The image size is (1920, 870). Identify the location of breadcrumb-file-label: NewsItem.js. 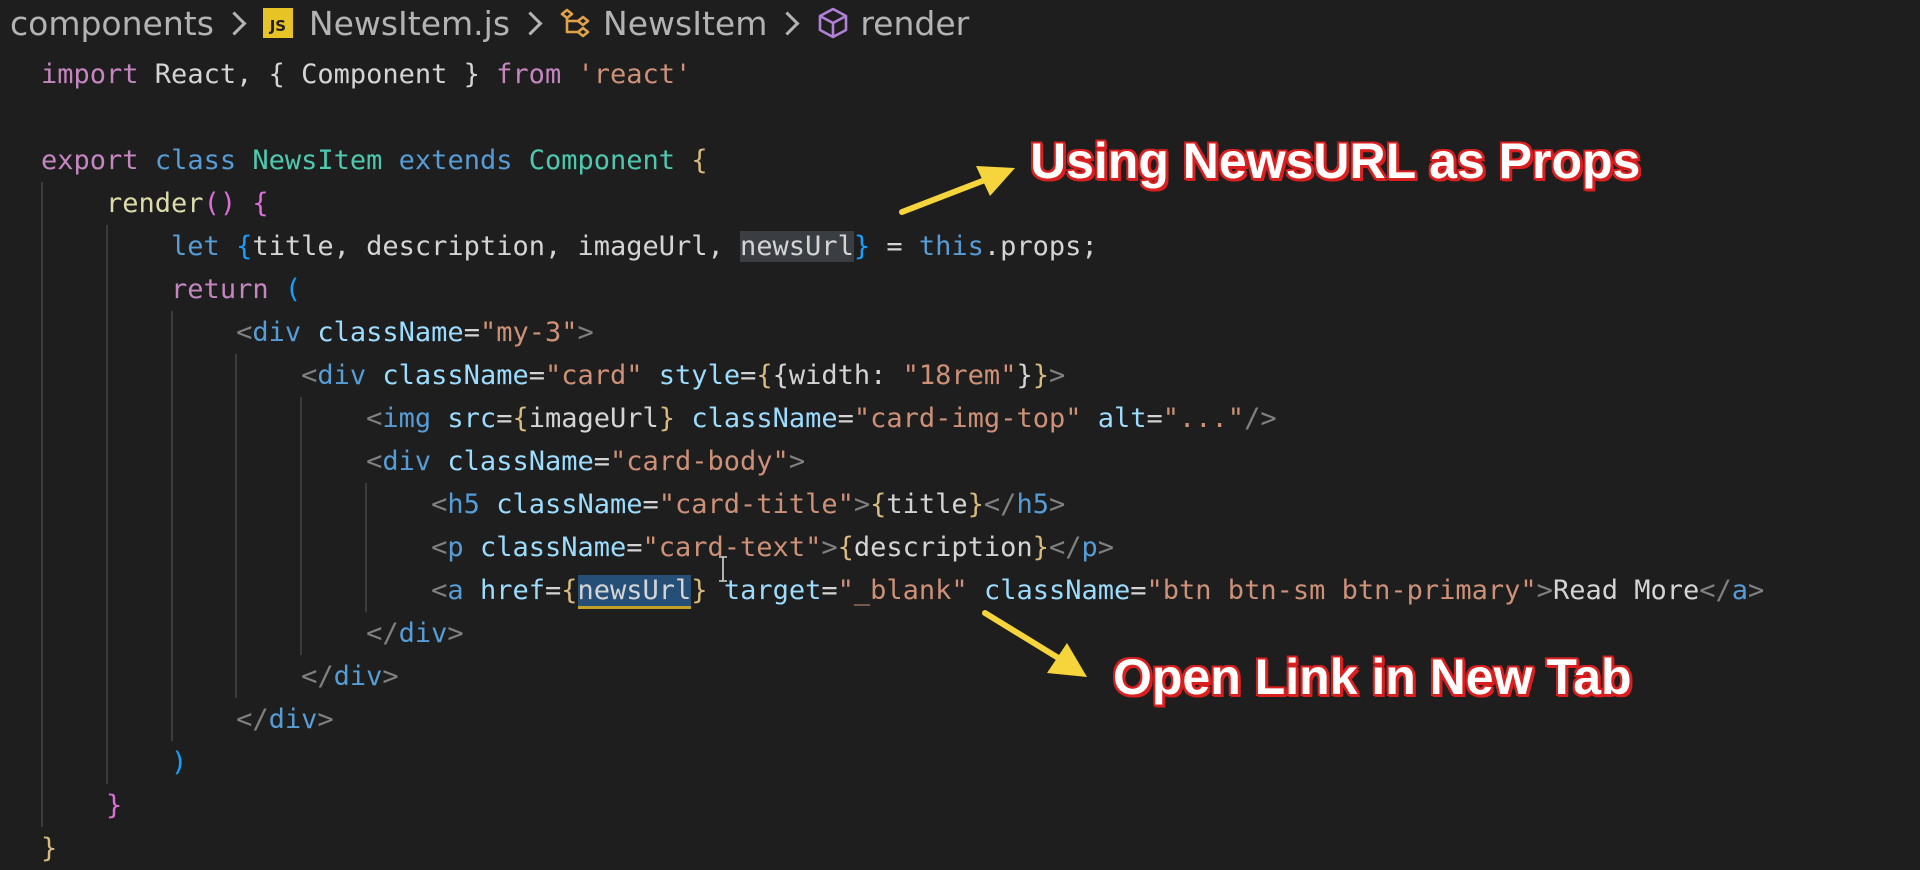
(409, 23).